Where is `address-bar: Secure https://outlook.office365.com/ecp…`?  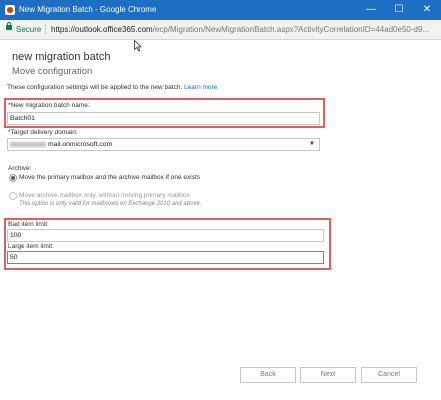
address-bar: Secure https://outlook.office365.com/ecp… is located at coordinates (220, 30).